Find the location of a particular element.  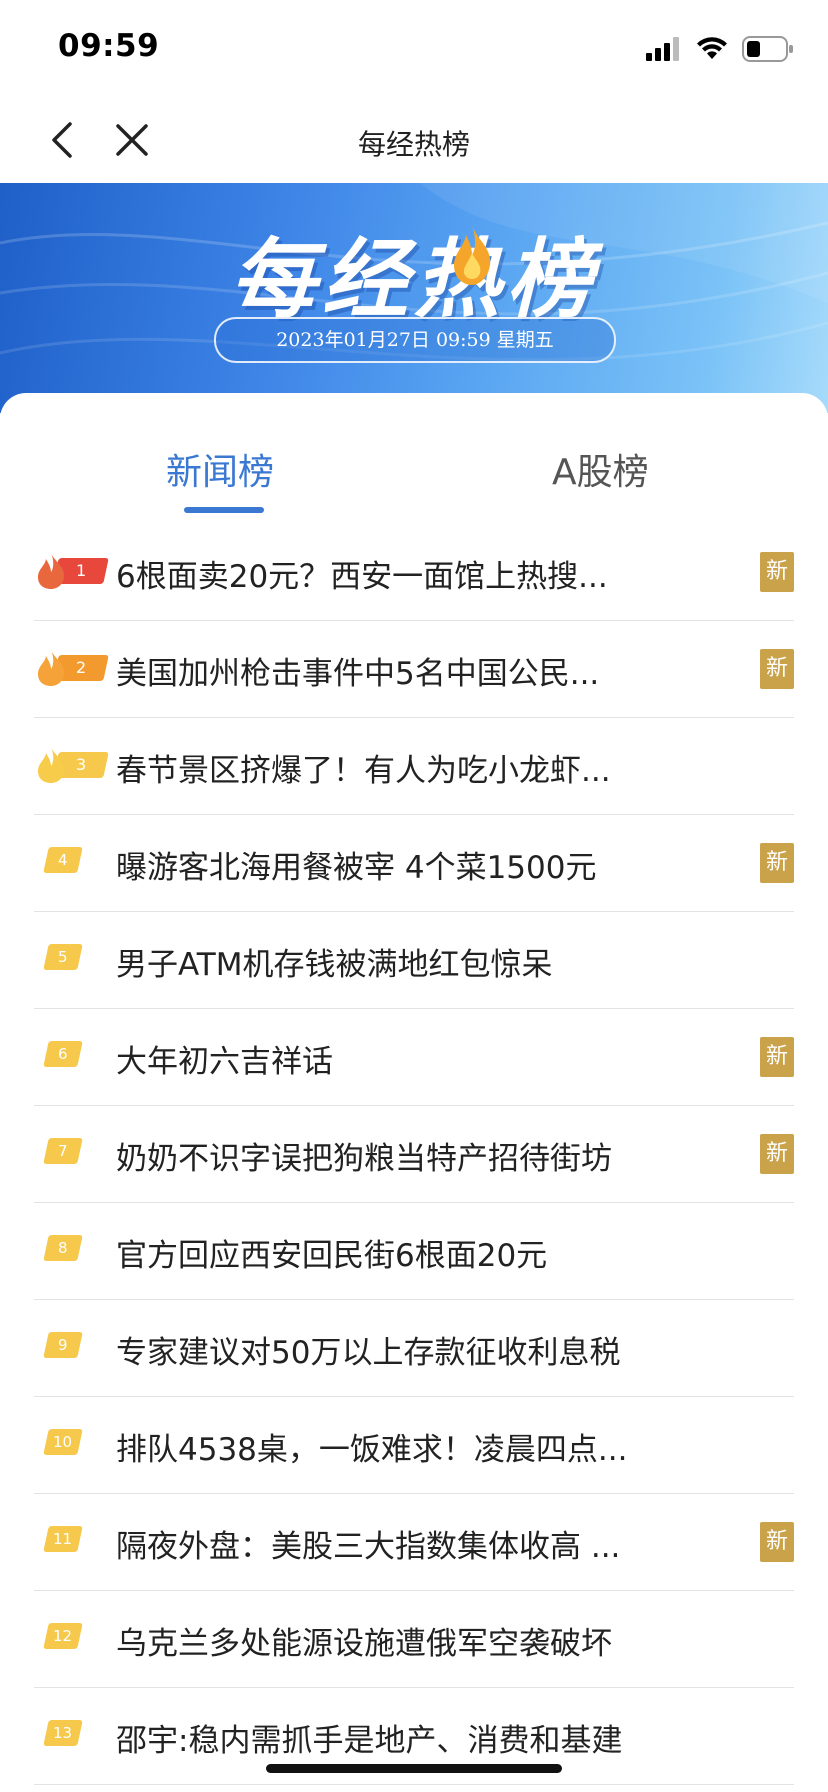

rank-badge: 9 is located at coordinates (63, 1345).